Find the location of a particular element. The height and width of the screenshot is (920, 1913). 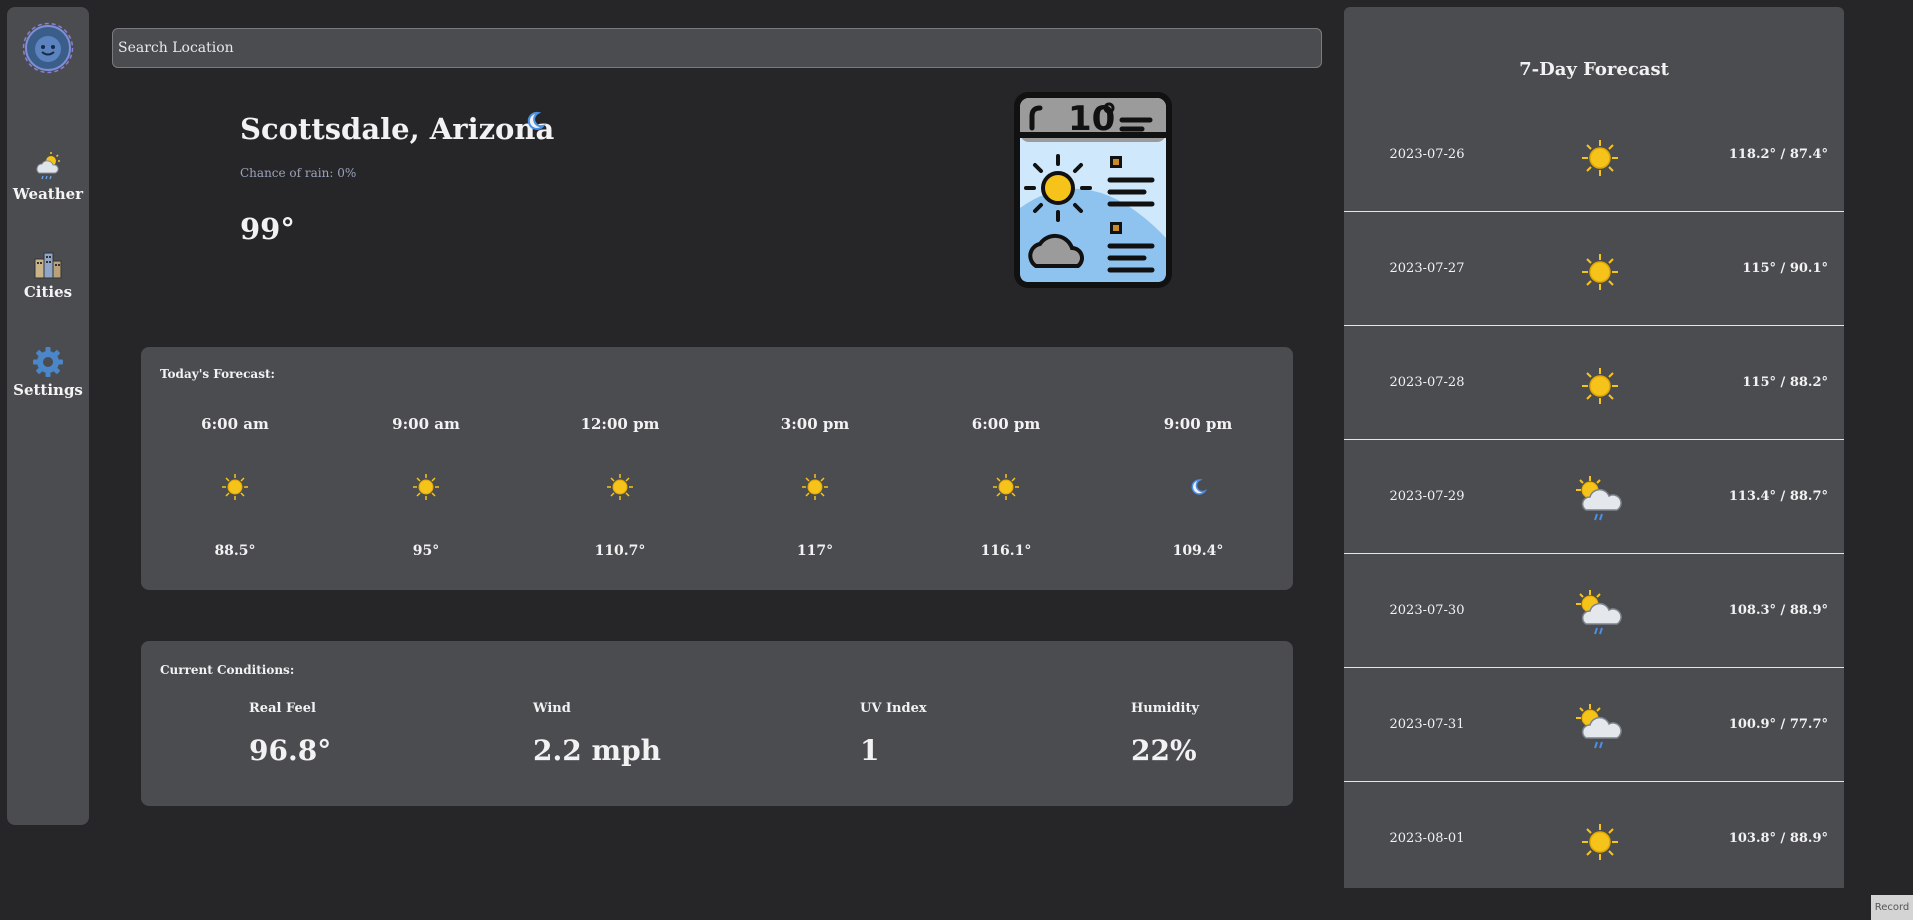

nav-settings-label: Settings is located at coordinates (48, 390).